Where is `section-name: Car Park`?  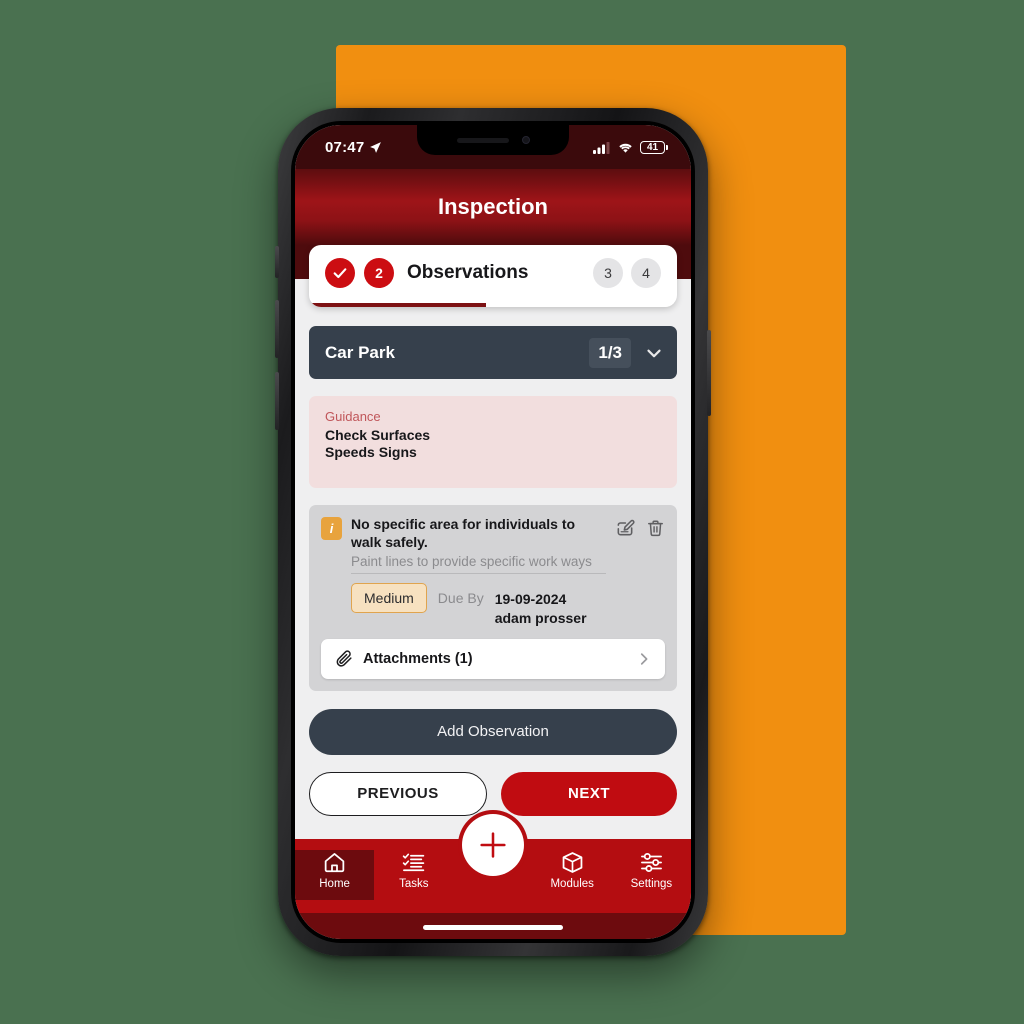 section-name: Car Park is located at coordinates (360, 352).